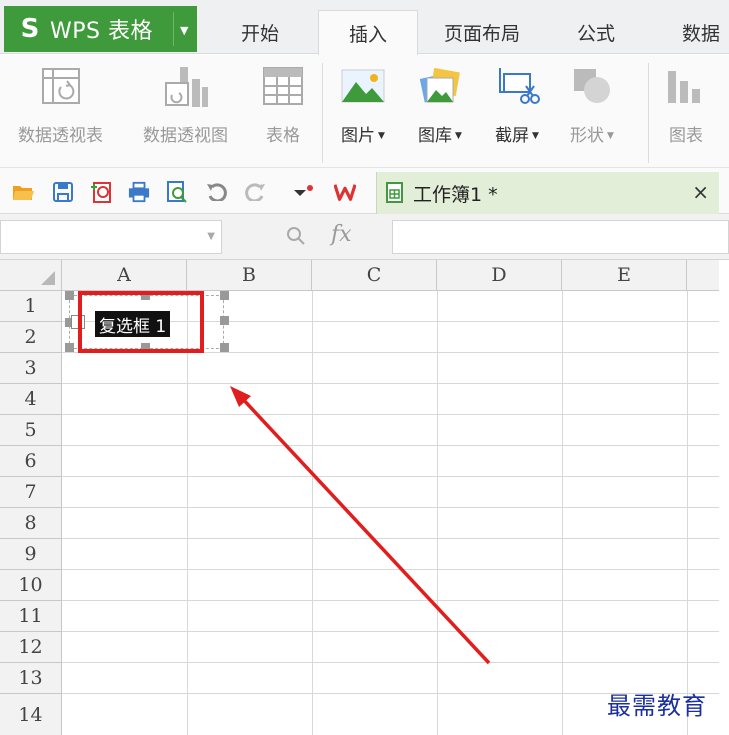  Describe the element at coordinates (360, 525) in the screenshot. I see `annotation-arrow-icon` at that location.